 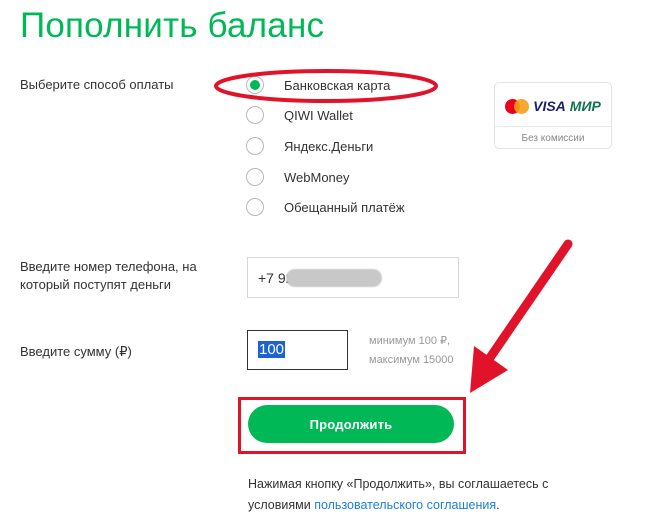 I want to click on phone-label-line2: который поступят деньги, so click(x=96, y=284).